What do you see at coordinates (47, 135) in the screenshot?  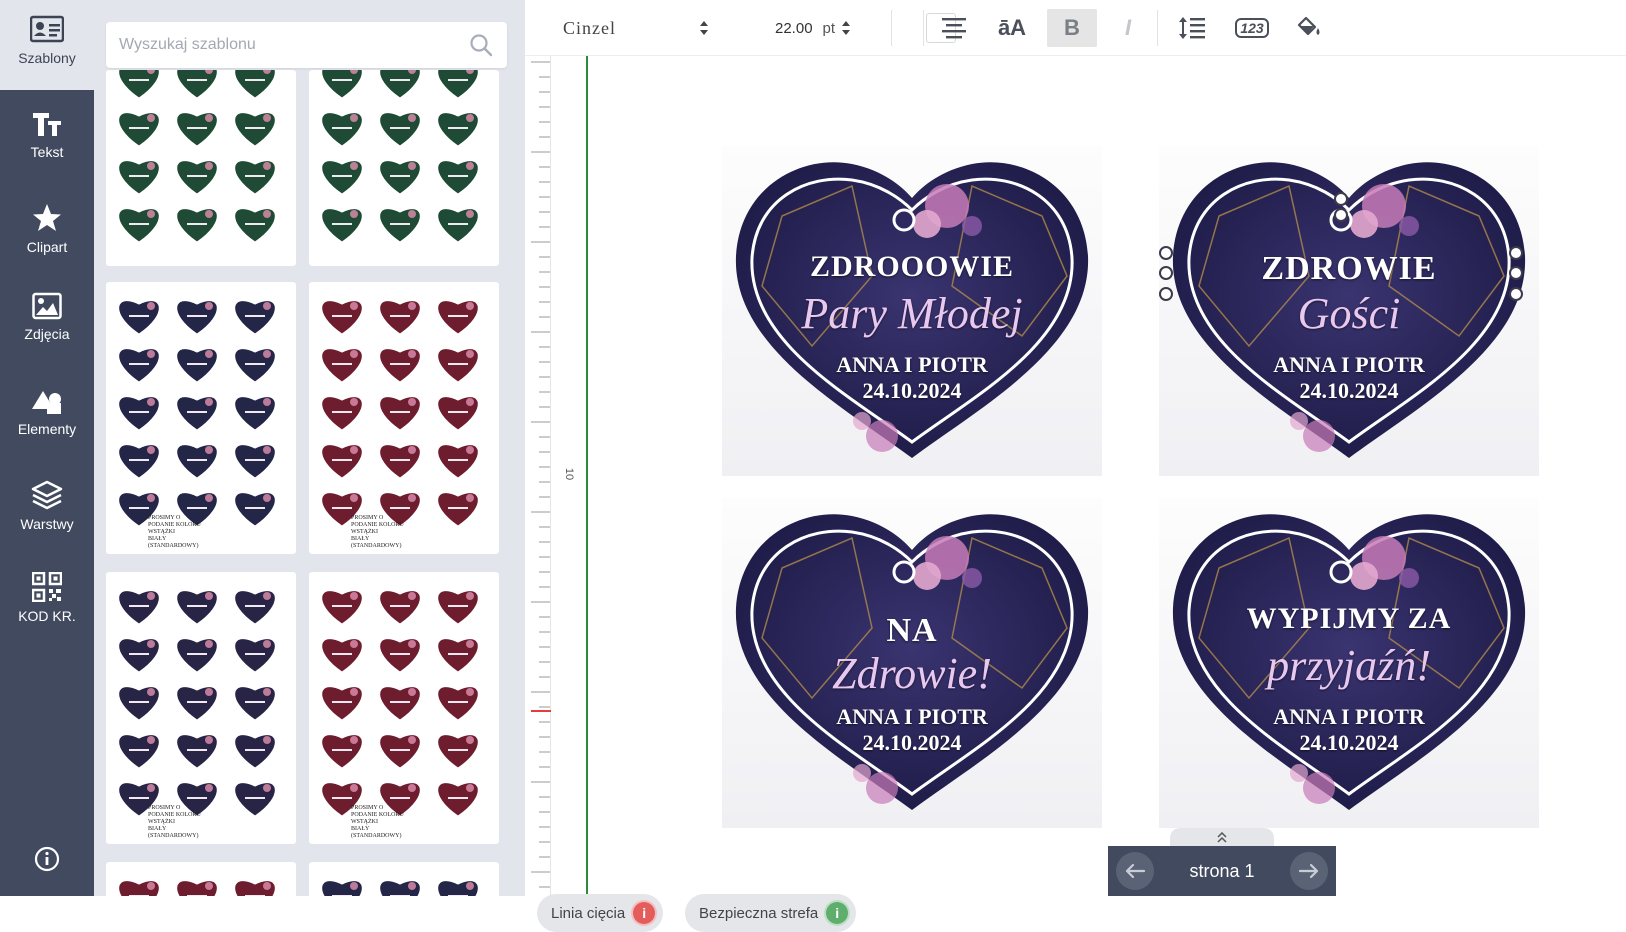 I see `nav-item-text: Tekst` at bounding box center [47, 135].